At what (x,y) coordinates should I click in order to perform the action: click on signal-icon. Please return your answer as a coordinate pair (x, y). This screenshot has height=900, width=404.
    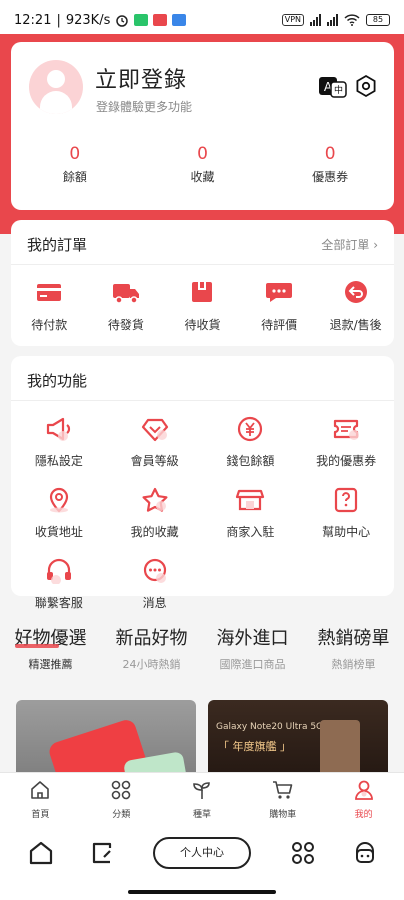
    Looking at the image, I should click on (315, 20).